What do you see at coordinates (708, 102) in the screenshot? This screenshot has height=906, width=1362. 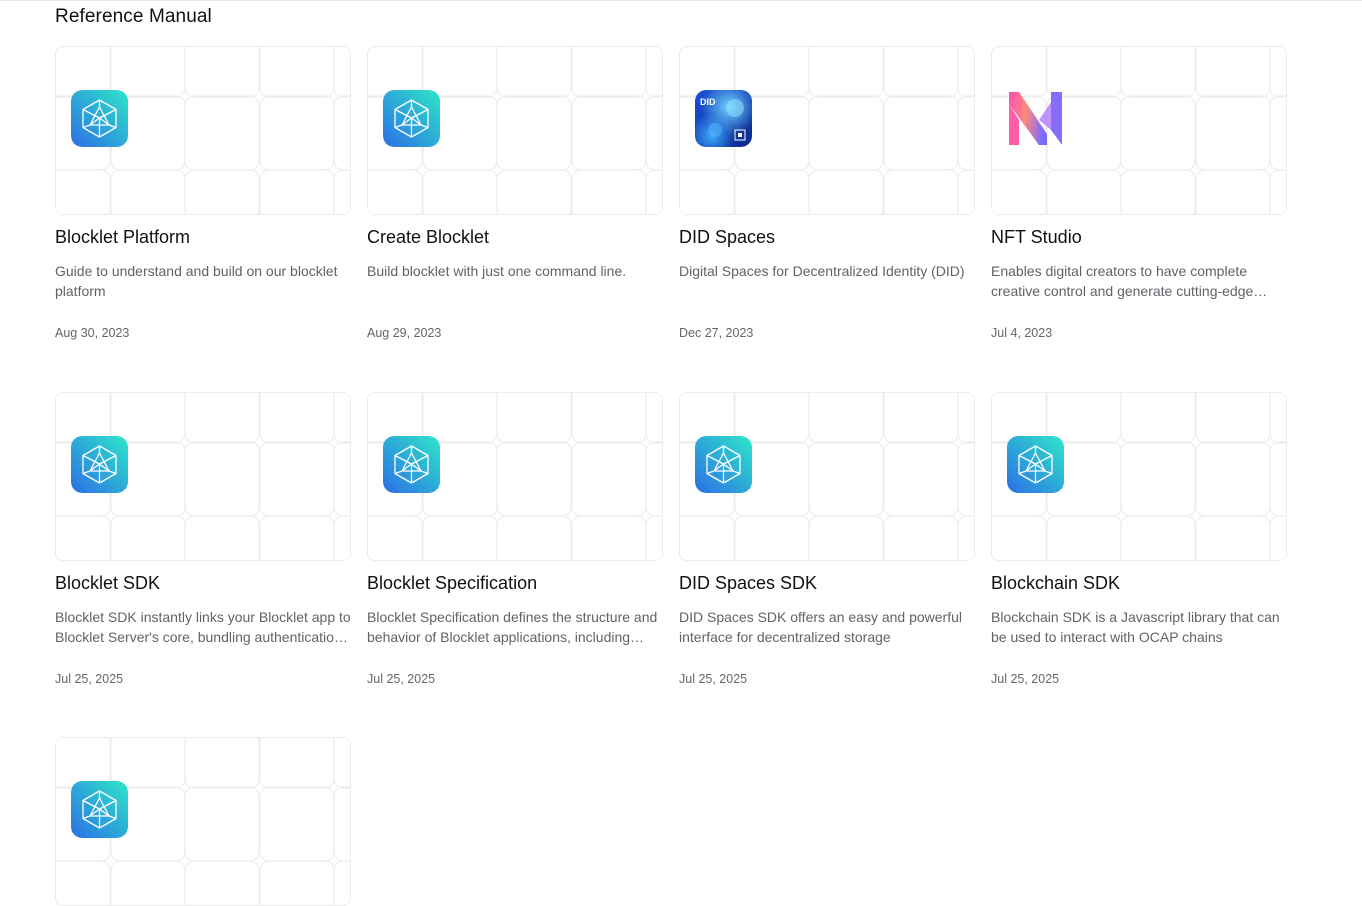 I see `svg-text: DID` at bounding box center [708, 102].